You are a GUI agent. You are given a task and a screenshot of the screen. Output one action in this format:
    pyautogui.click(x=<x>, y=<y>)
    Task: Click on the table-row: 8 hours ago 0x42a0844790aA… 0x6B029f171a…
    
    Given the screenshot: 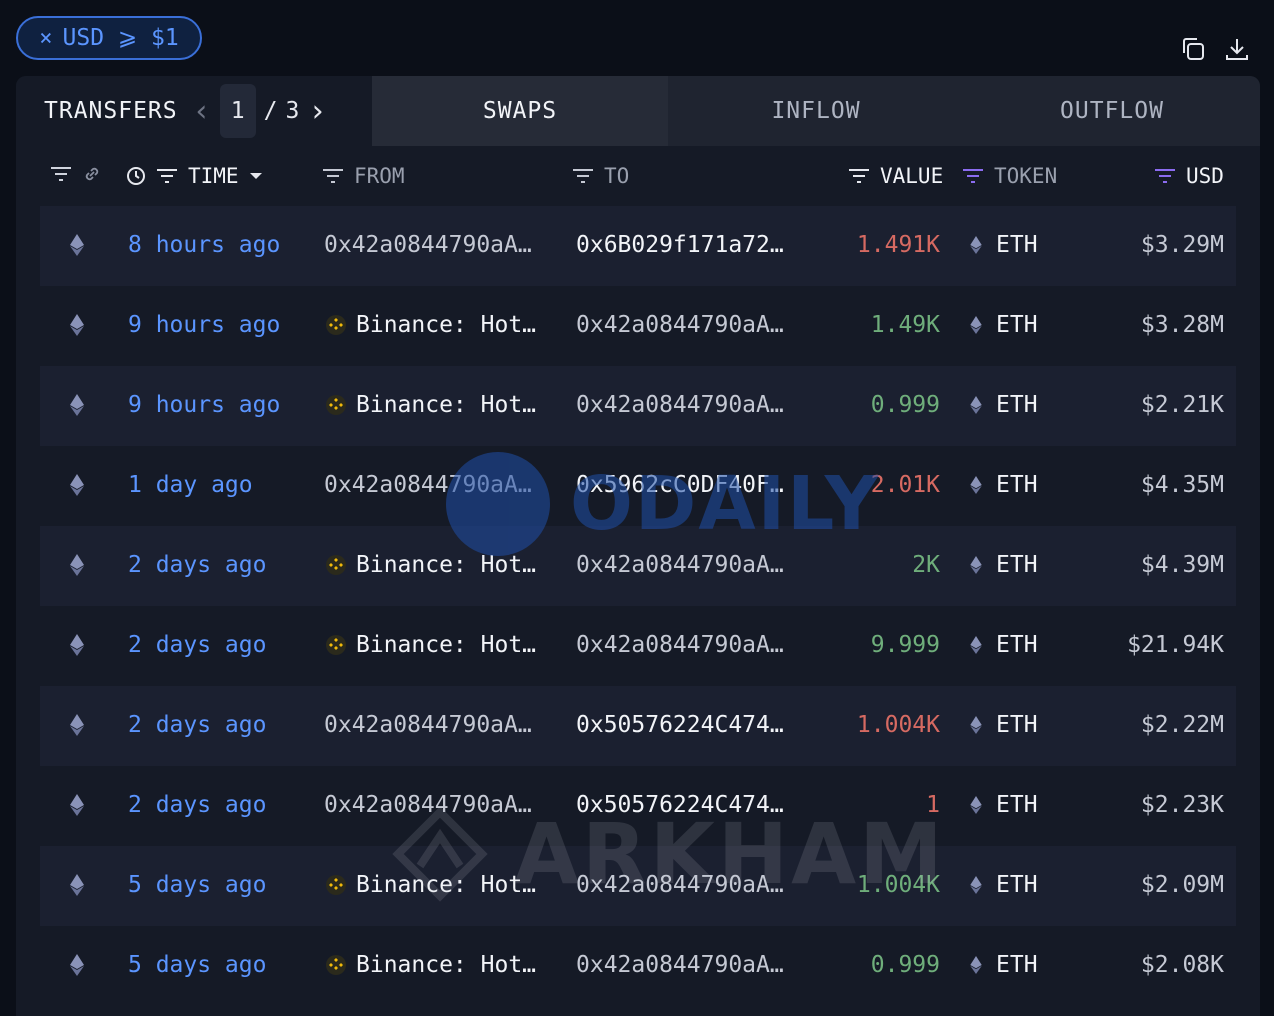 What is the action you would take?
    pyautogui.click(x=638, y=246)
    